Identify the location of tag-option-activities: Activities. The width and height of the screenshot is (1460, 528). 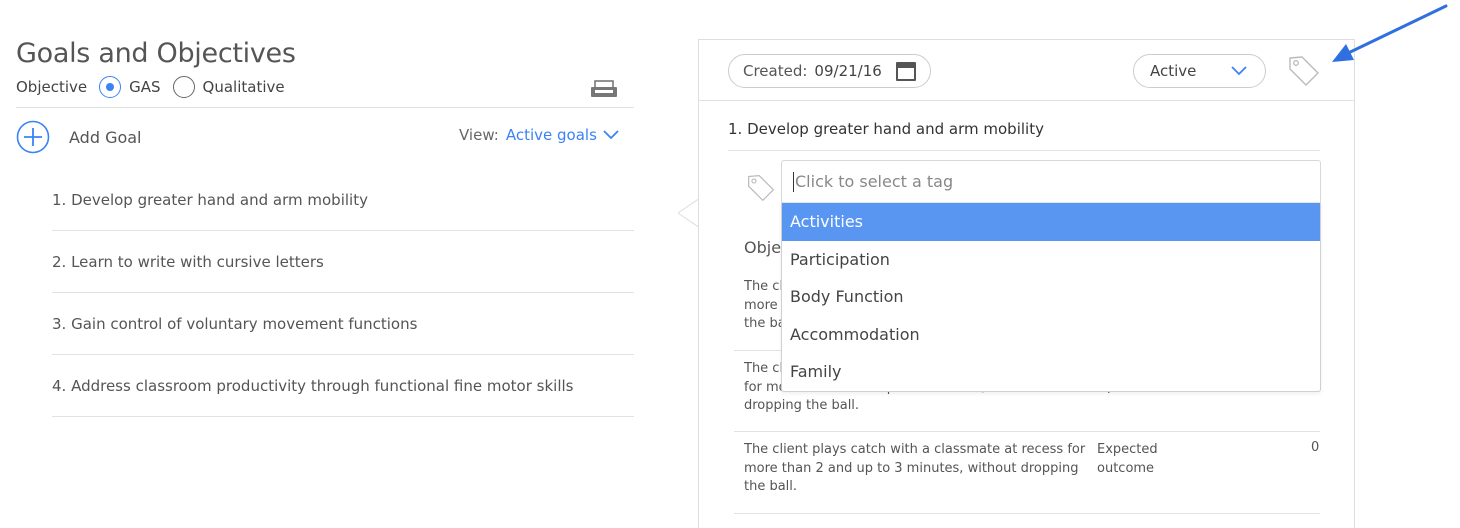
(1051, 222).